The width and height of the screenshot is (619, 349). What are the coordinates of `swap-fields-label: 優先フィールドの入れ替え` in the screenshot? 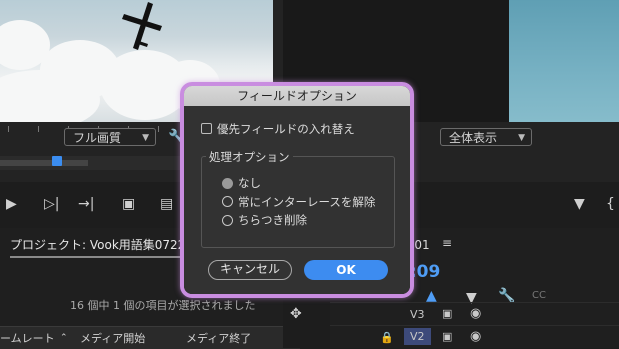 It's located at (286, 129).